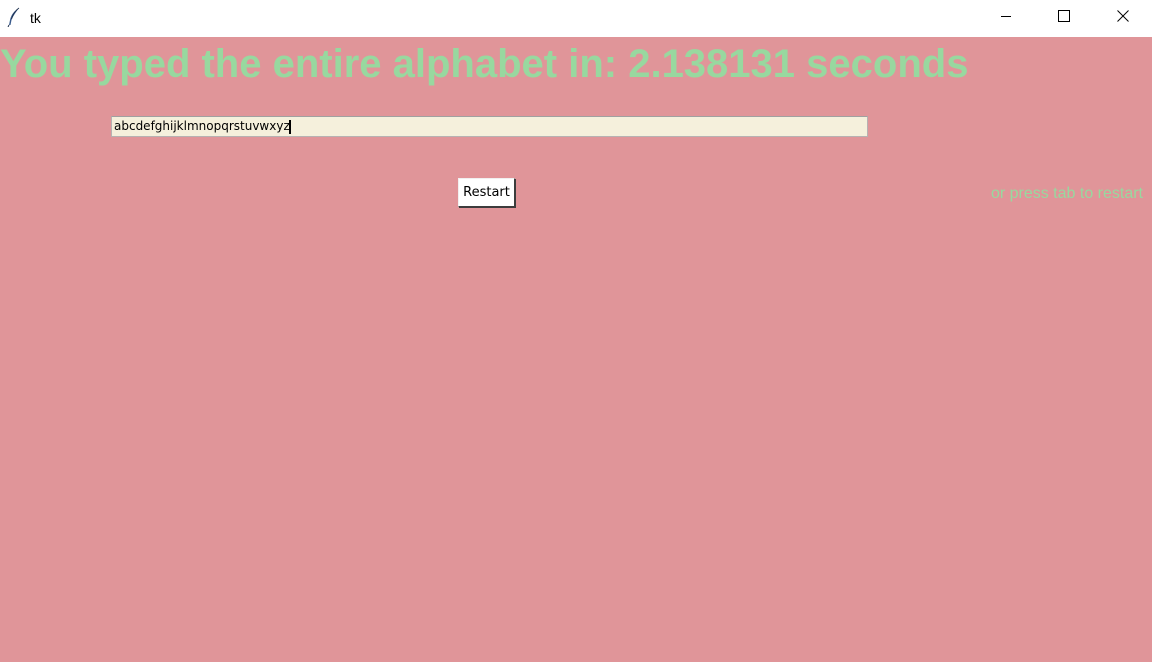  I want to click on minimize-button, so click(1006, 18).